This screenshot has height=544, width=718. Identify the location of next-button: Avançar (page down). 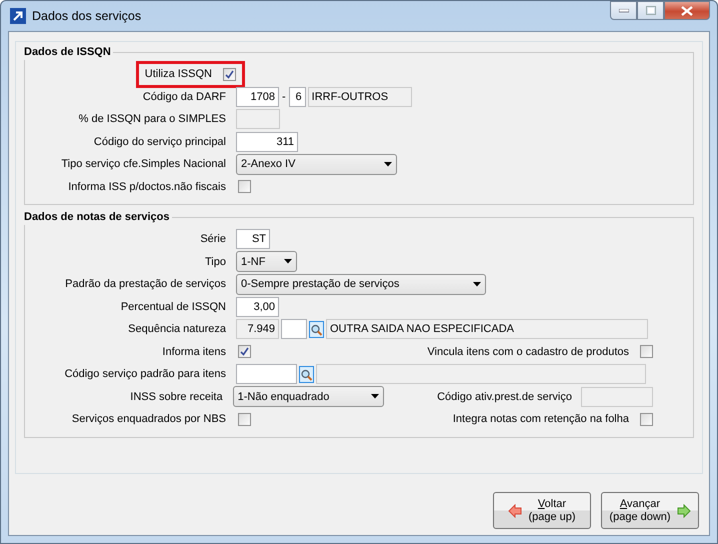
(650, 510).